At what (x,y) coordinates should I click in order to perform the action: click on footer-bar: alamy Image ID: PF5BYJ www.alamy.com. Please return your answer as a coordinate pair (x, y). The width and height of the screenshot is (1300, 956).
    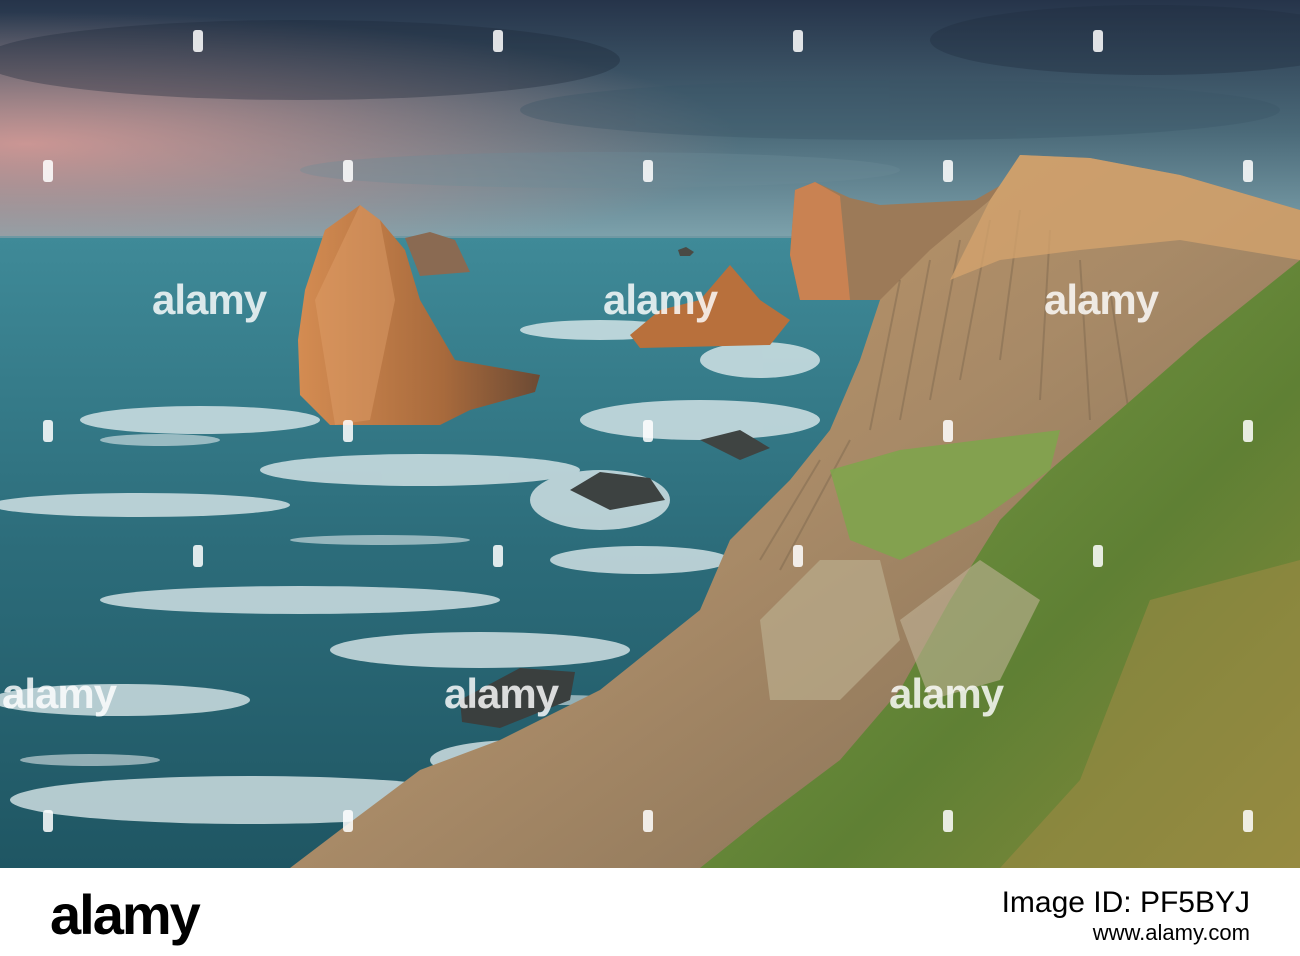
    Looking at the image, I should click on (650, 912).